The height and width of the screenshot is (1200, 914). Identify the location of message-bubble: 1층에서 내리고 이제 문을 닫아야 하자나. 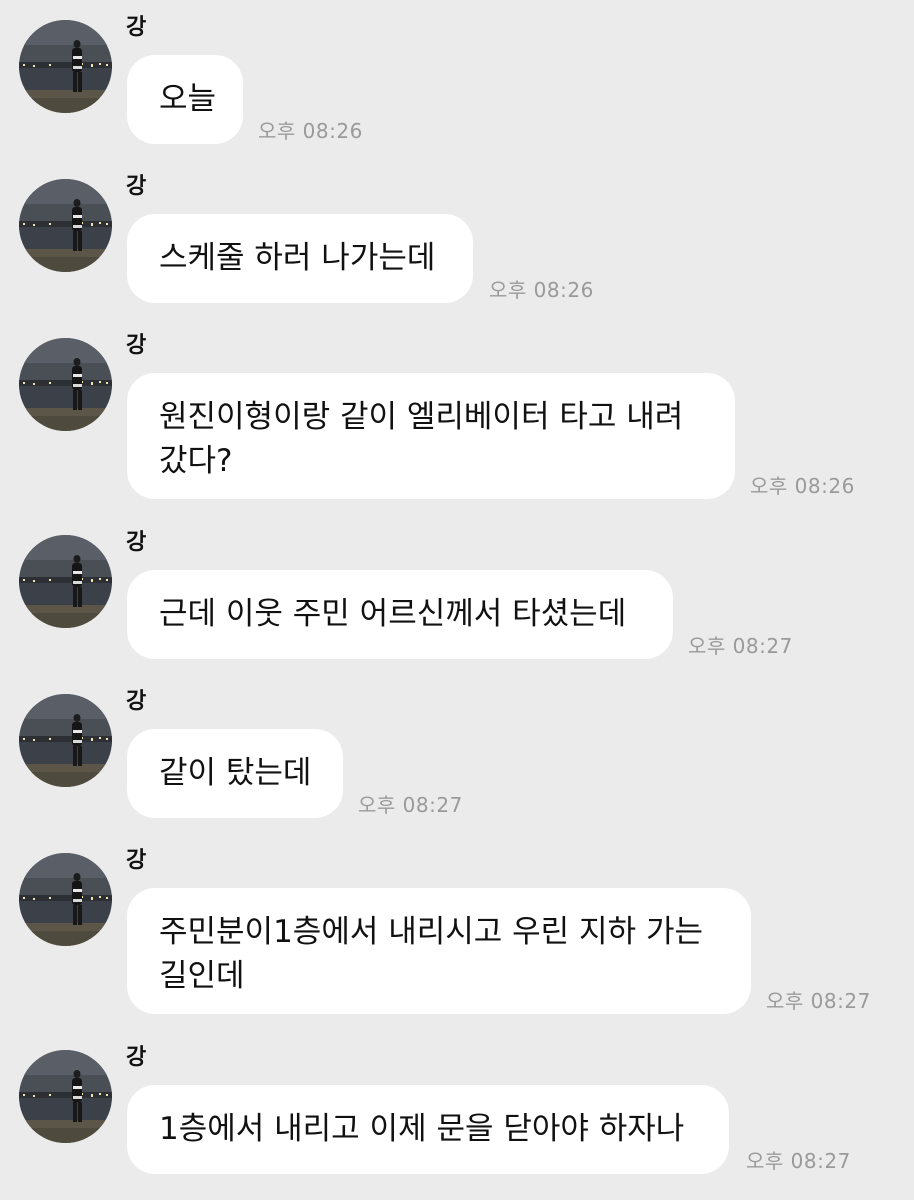
(428, 1129).